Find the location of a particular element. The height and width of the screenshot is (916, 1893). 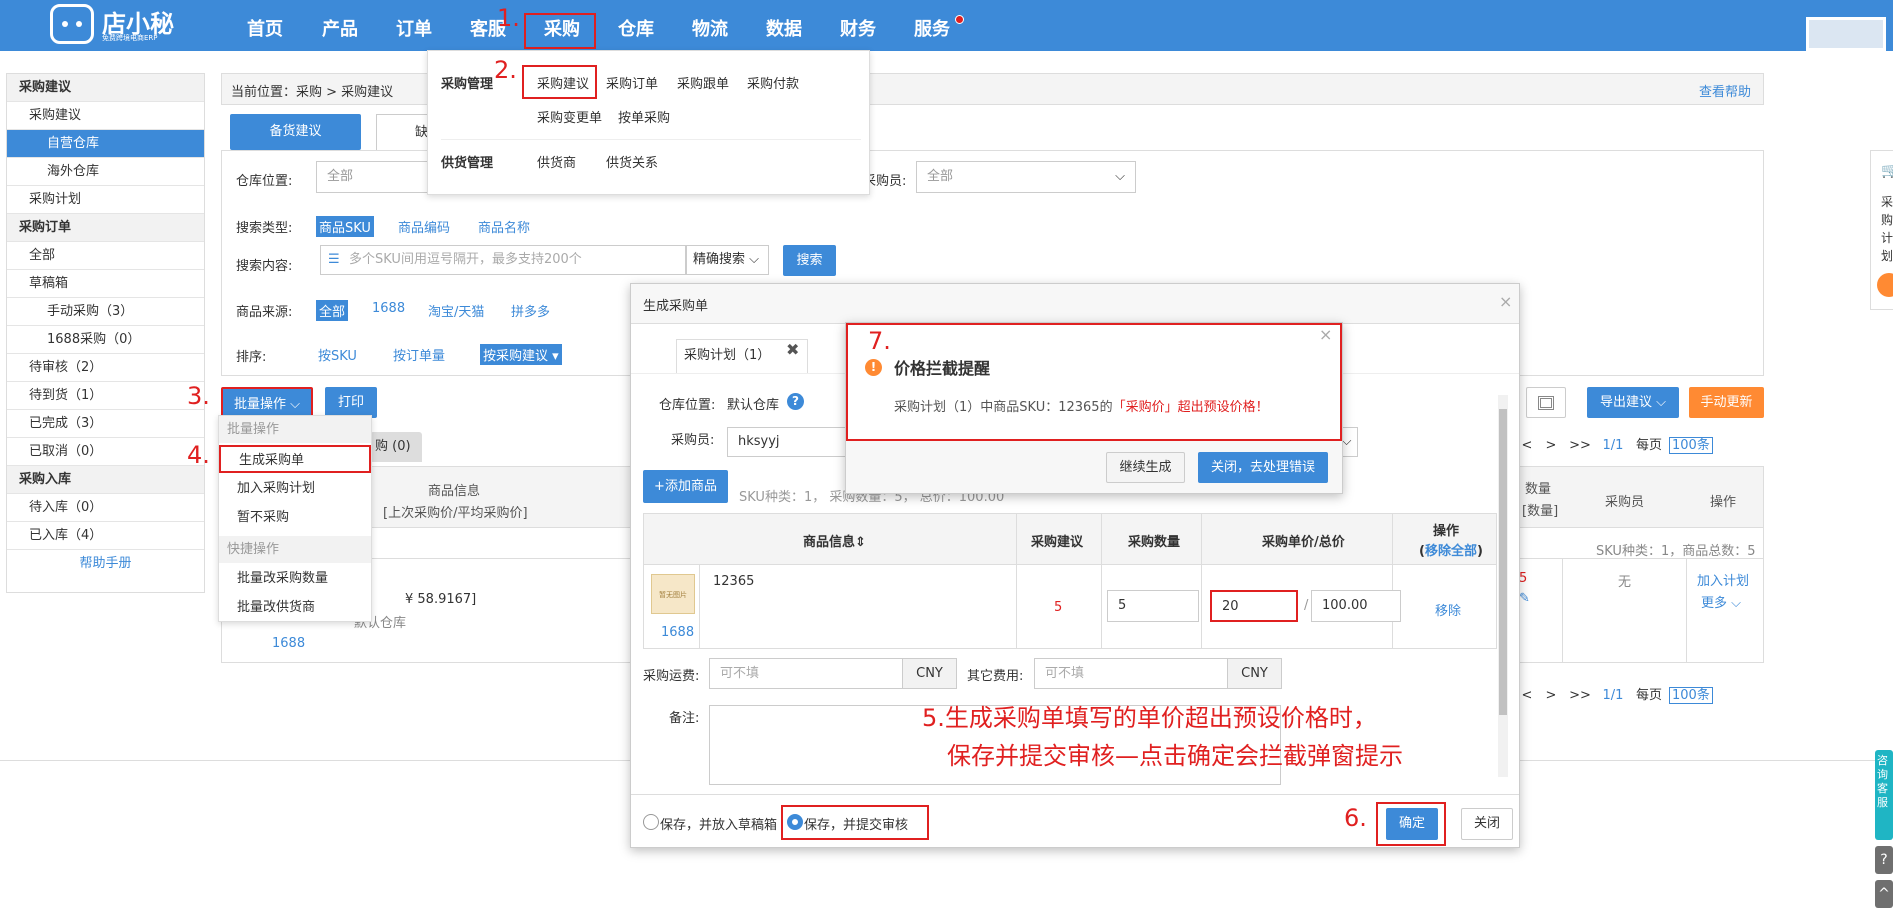

menu-purchase-change: 采购变更单 is located at coordinates (569, 116).